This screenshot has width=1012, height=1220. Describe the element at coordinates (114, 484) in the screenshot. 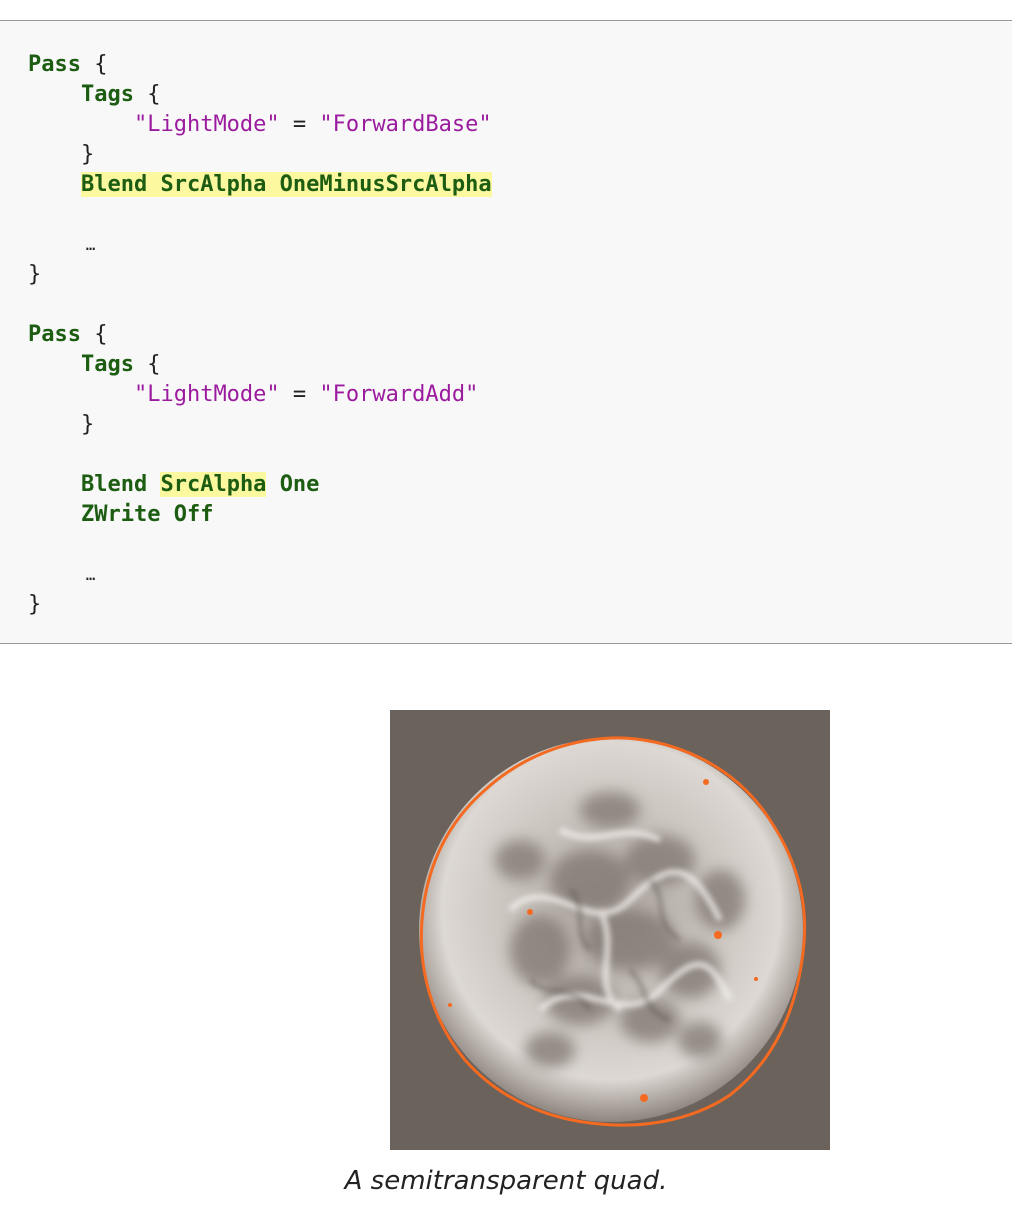

I see `keyword-blend: Blend` at that location.